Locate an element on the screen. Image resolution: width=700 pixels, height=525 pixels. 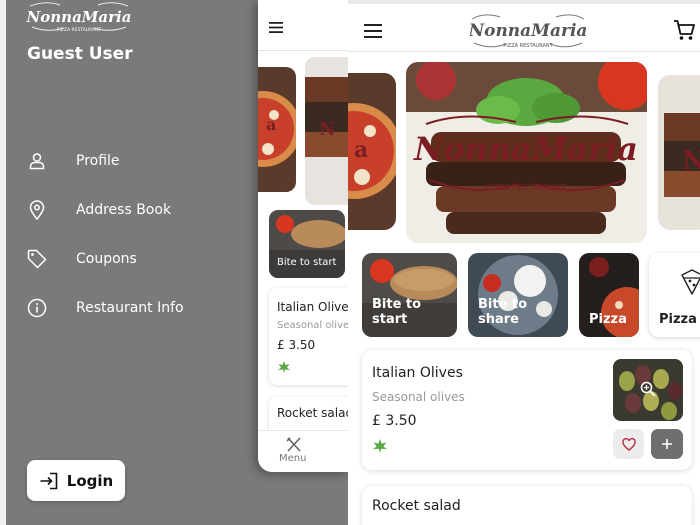
category-label: Pizza is located at coordinates (608, 319).